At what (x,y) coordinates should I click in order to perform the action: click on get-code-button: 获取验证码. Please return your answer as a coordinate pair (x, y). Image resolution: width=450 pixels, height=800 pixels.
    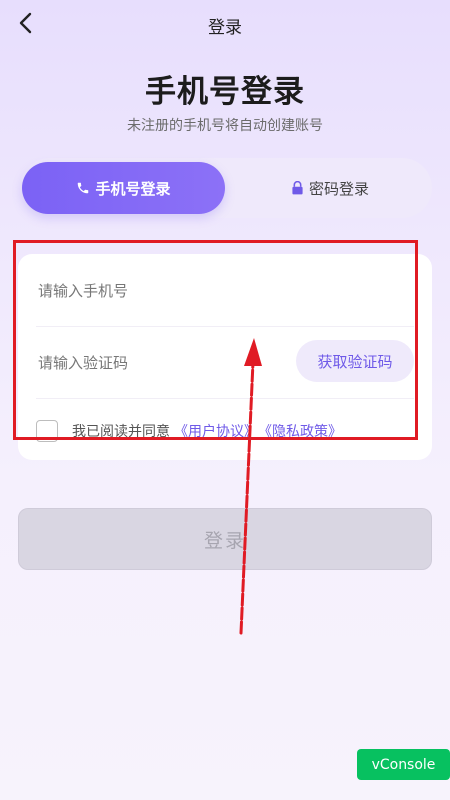
    Looking at the image, I should click on (355, 361).